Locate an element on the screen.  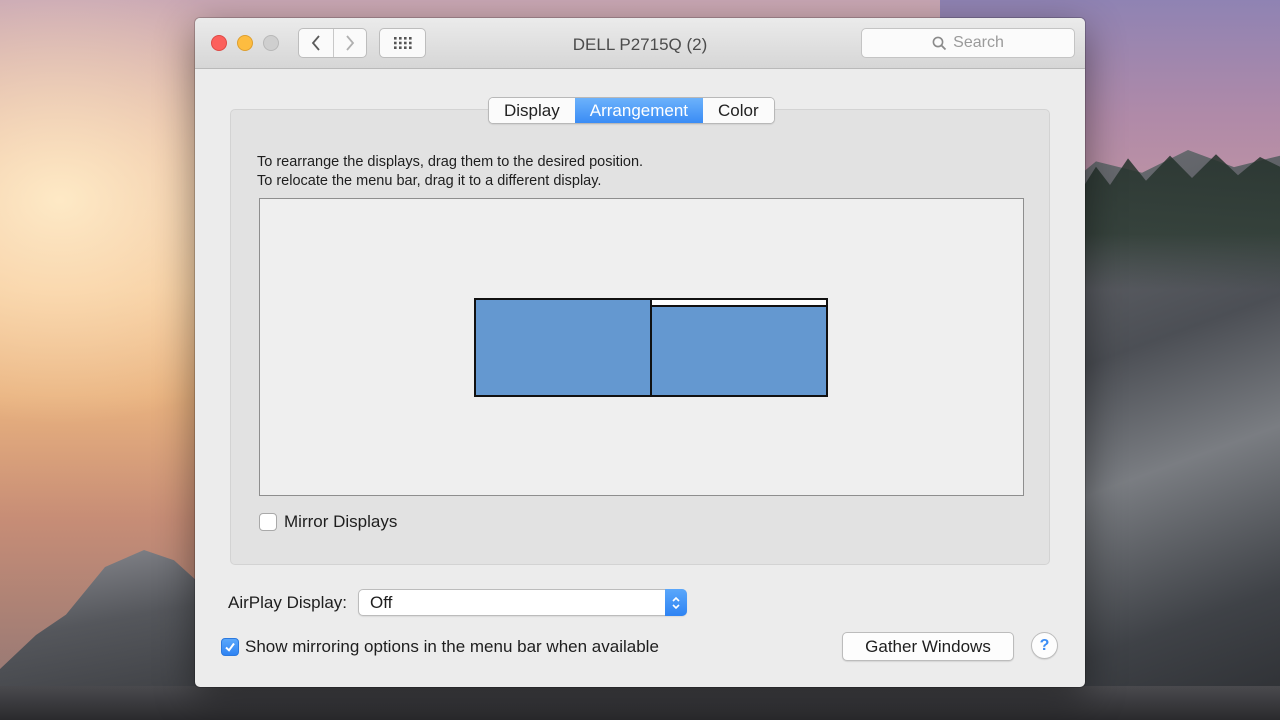
wallpaper-ground is located at coordinates (640, 703).